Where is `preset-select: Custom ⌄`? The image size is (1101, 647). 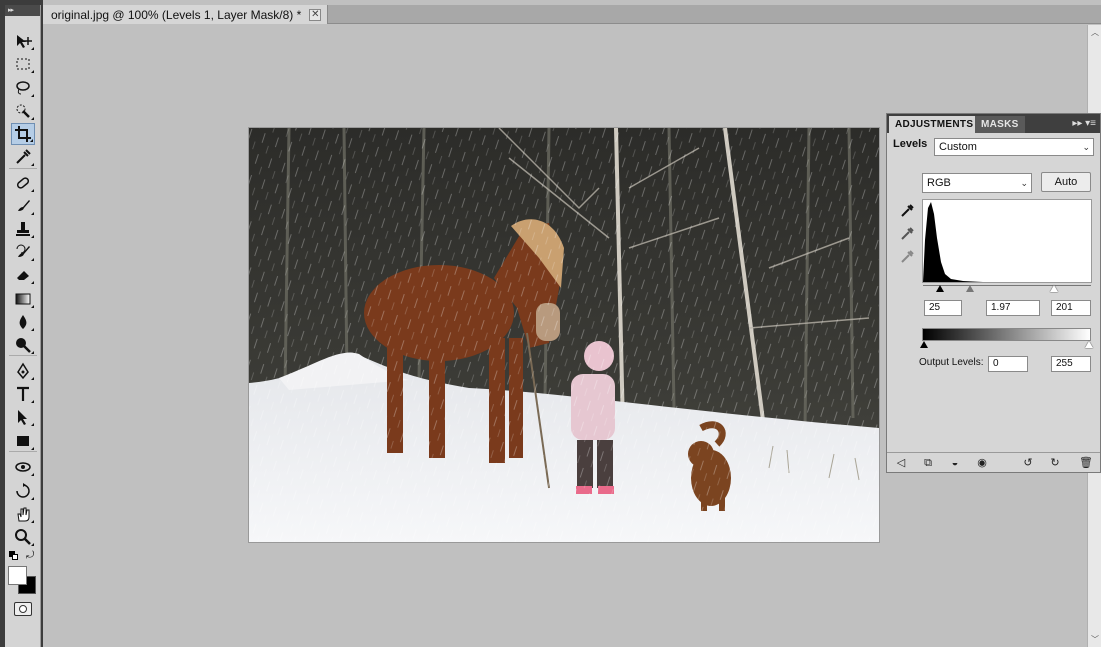
preset-select: Custom ⌄ is located at coordinates (1014, 147).